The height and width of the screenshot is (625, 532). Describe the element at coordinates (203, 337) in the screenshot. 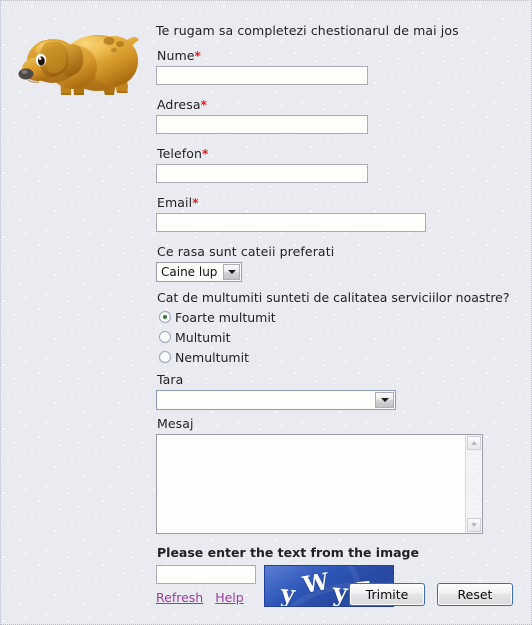

I see `radio-label: Multumit` at that location.